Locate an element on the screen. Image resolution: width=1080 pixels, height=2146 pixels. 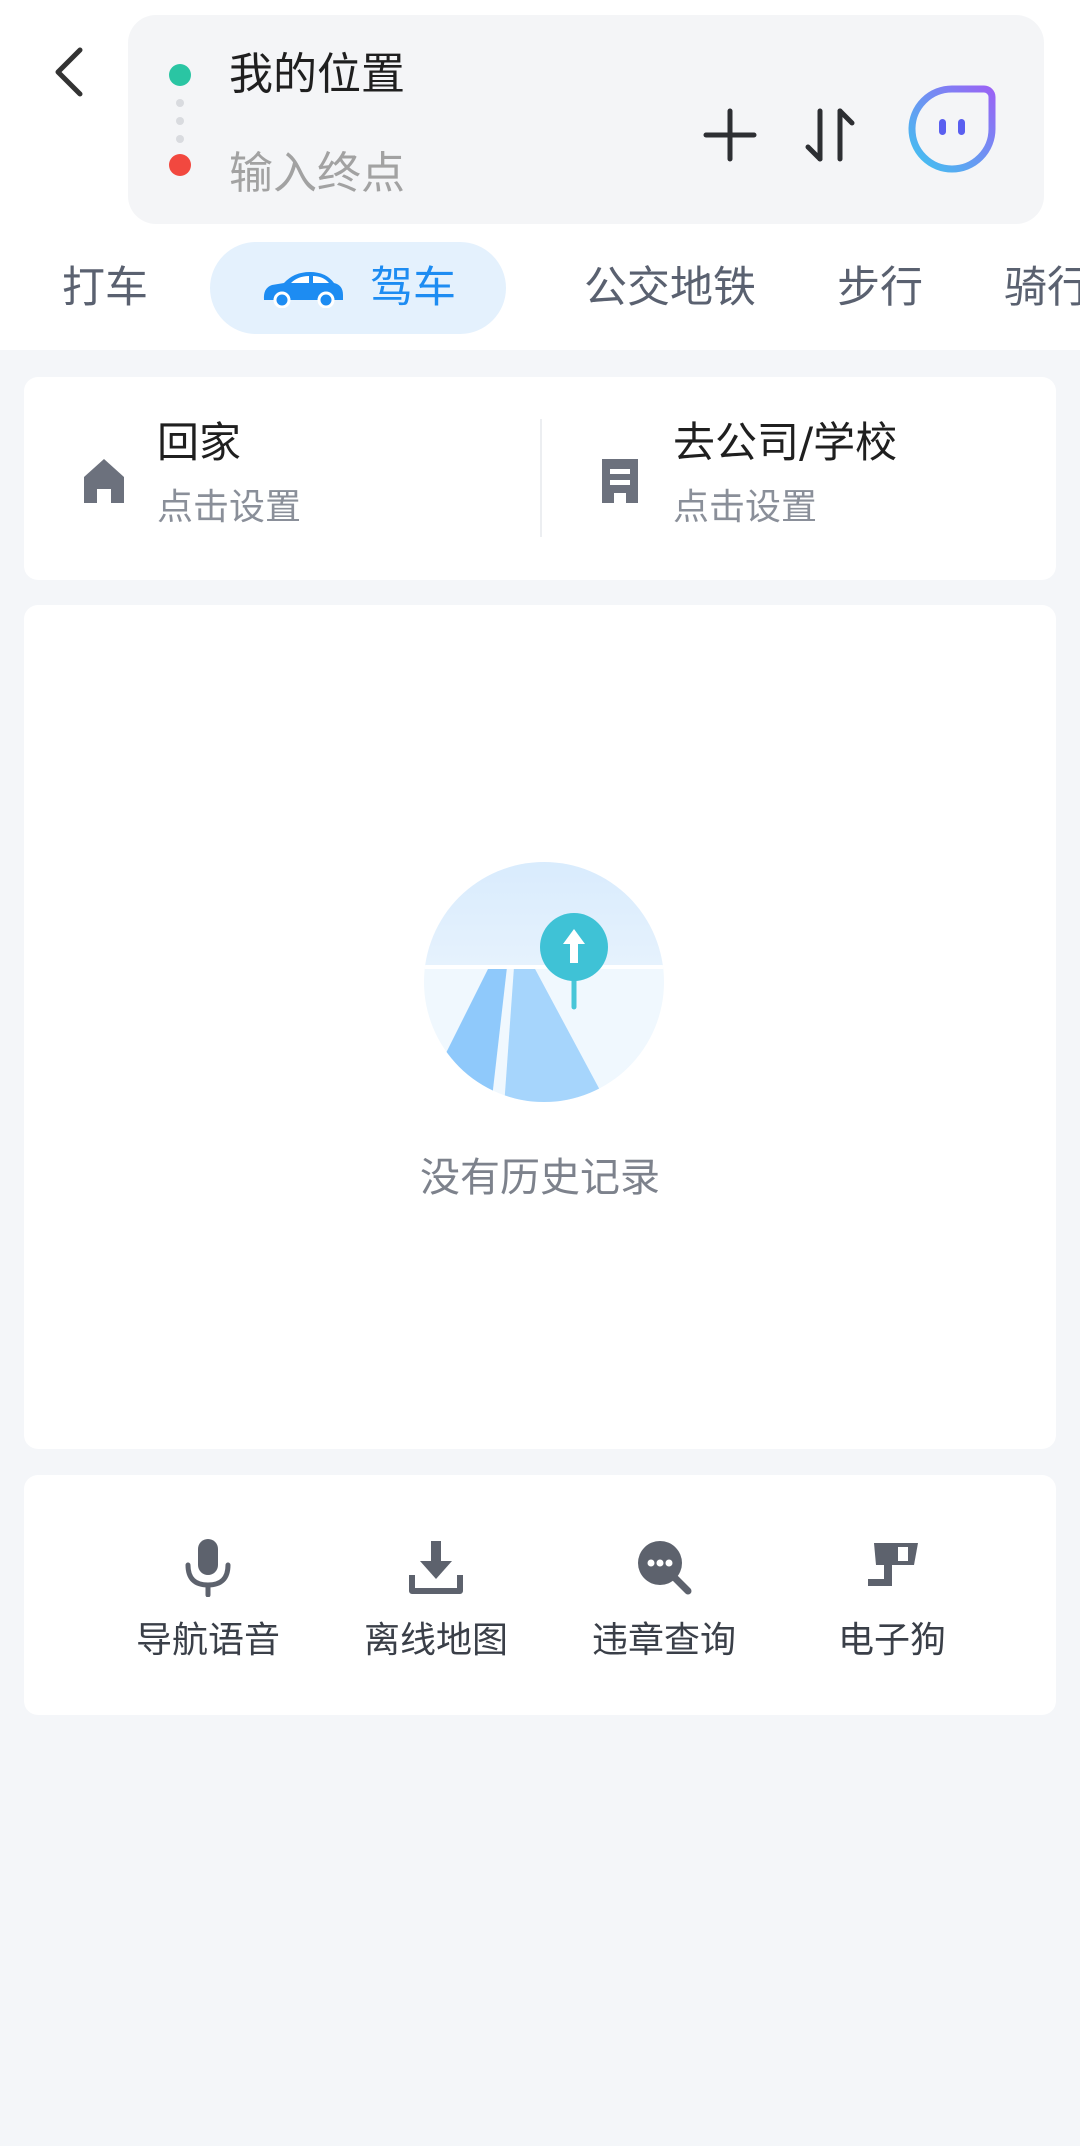
tab-bike: 骑行 is located at coordinates (1042, 288).